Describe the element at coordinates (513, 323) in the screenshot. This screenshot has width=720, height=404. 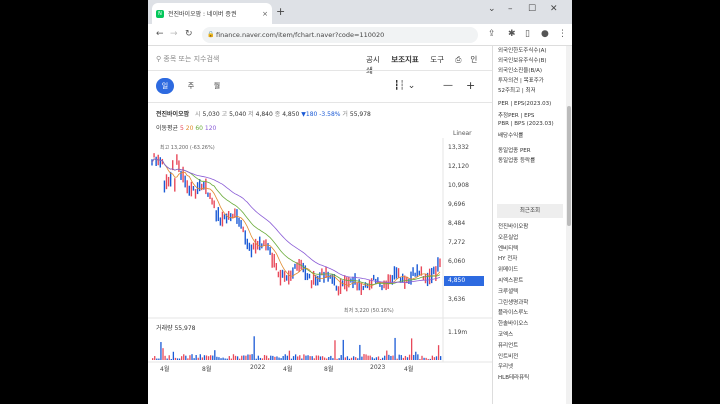
I see `recent-item: 한솔바이오스` at that location.